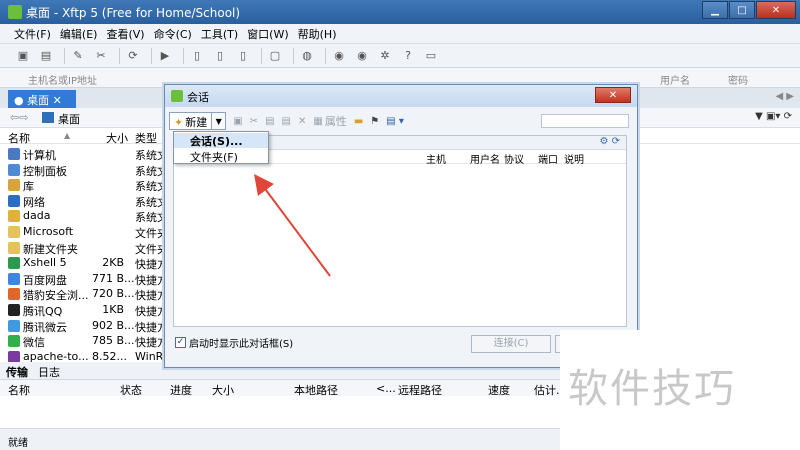 Image resolution: width=800 pixels, height=450 pixels. I want to click on current-path: 桌面, so click(69, 119).